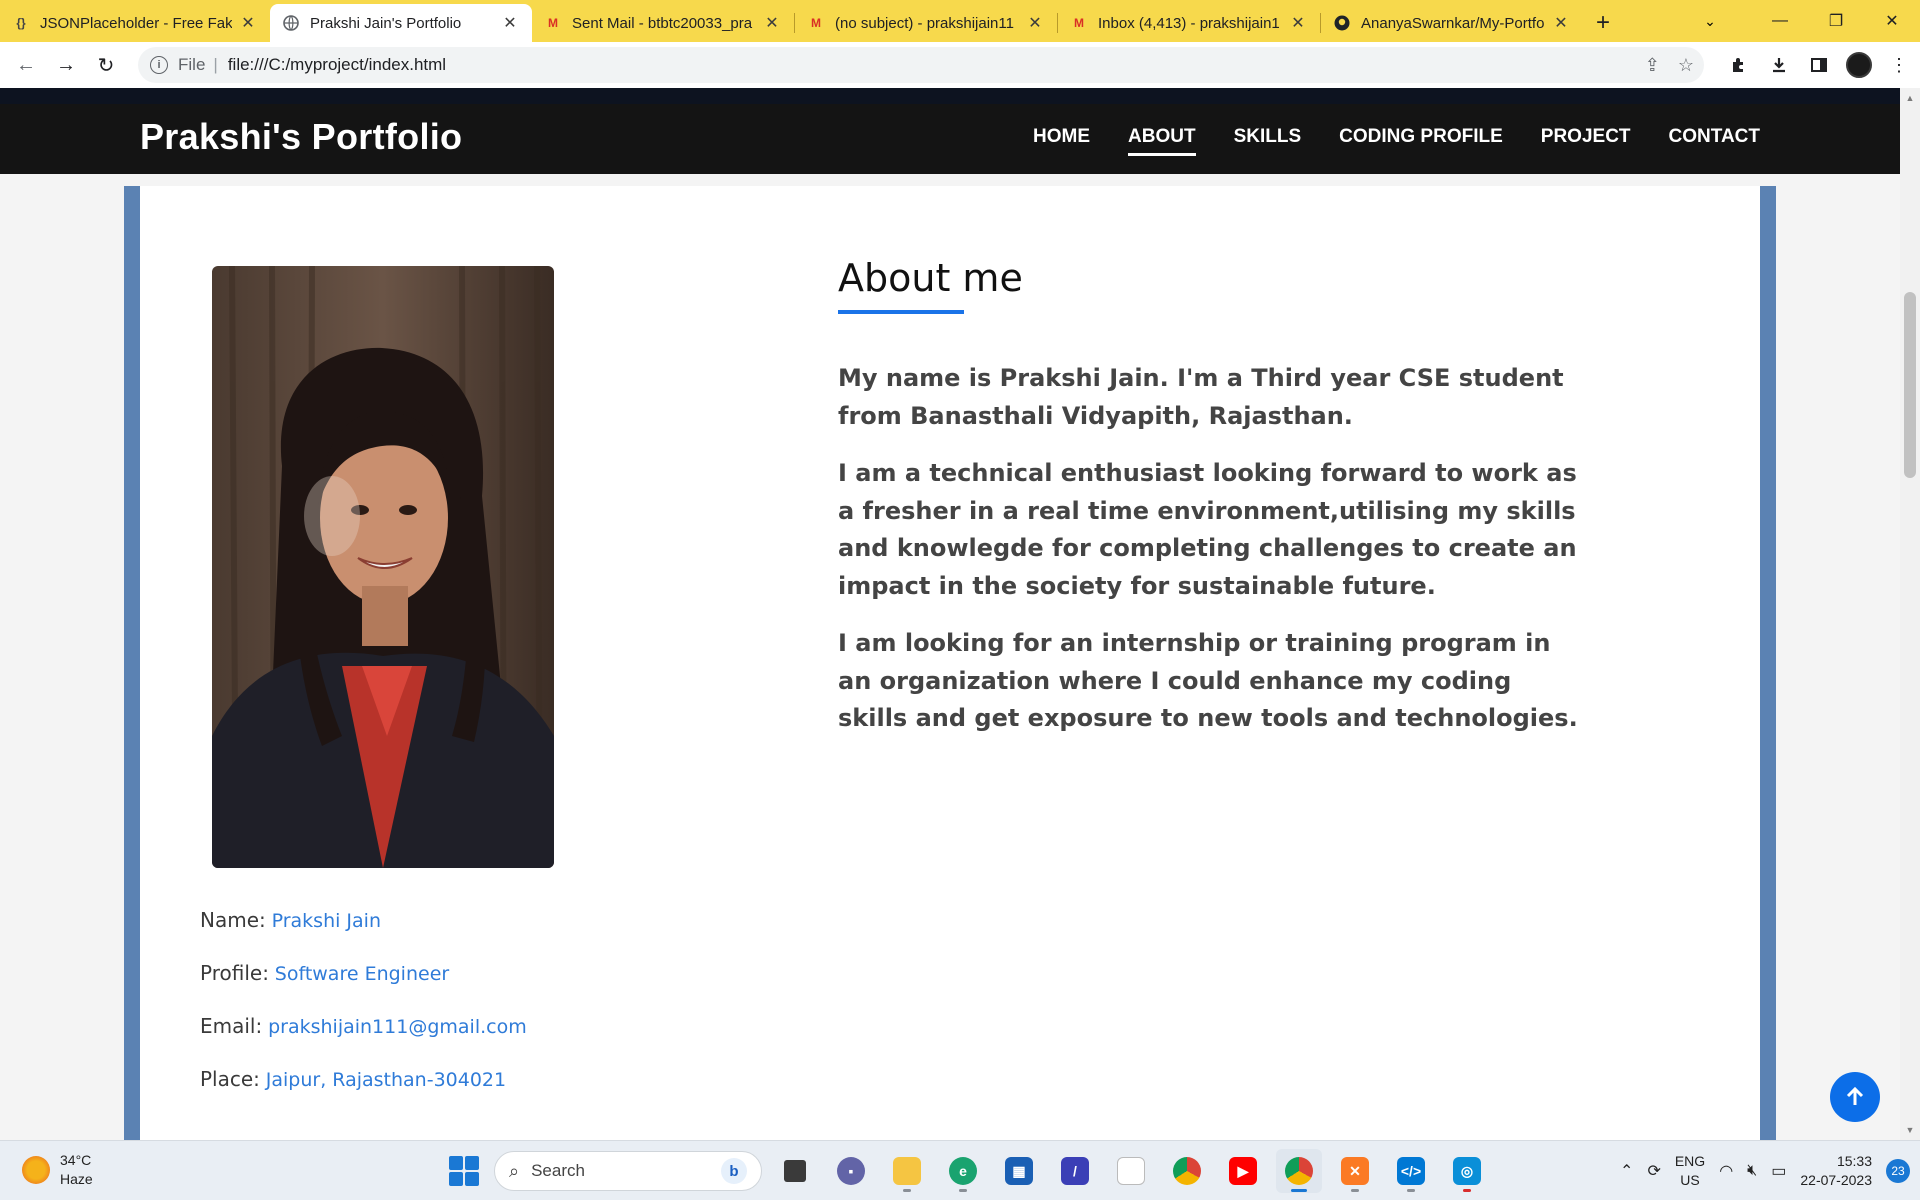 The width and height of the screenshot is (1920, 1200). What do you see at coordinates (1189, 23) in the screenshot?
I see `browser-tab: M Inbox (4,413) - prakshijain1 ✕` at bounding box center [1189, 23].